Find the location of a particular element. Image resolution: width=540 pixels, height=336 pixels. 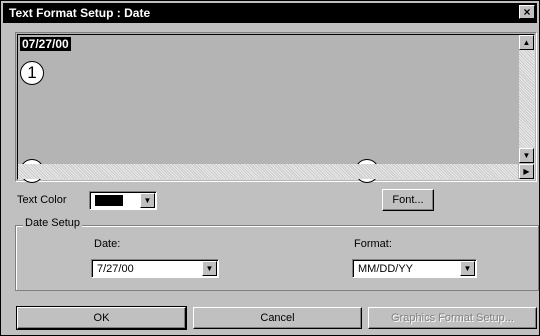

cancel-button: Cancel is located at coordinates (277, 318).